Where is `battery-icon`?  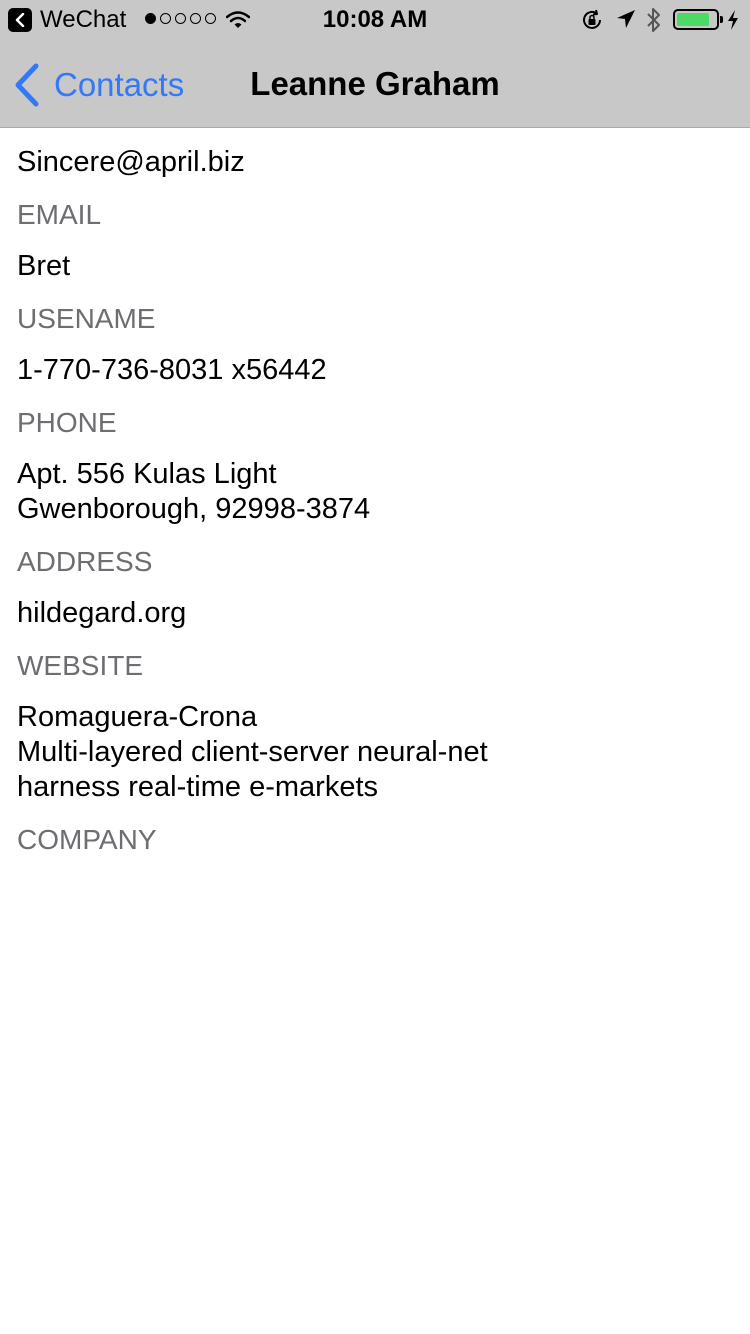
battery-icon is located at coordinates (698, 19).